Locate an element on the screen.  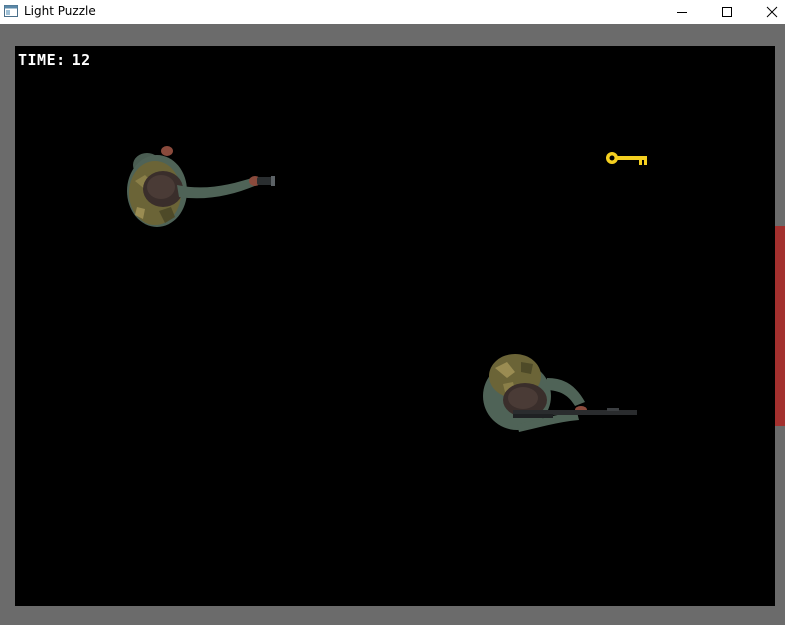
maximize-icon is located at coordinates (727, 12).